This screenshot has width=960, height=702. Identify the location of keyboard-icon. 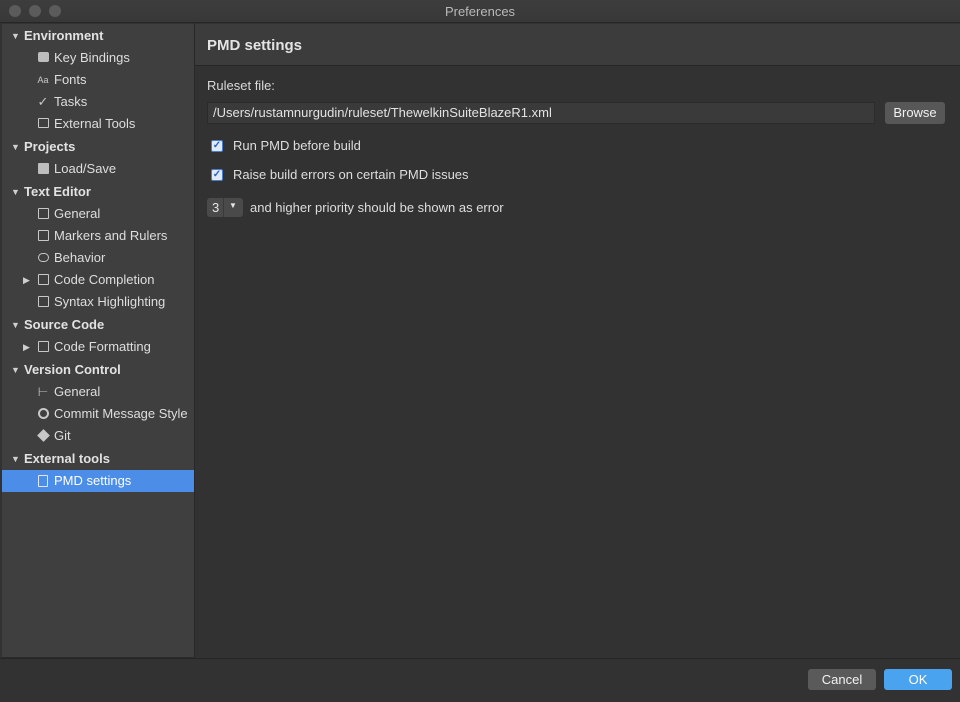
(43, 58).